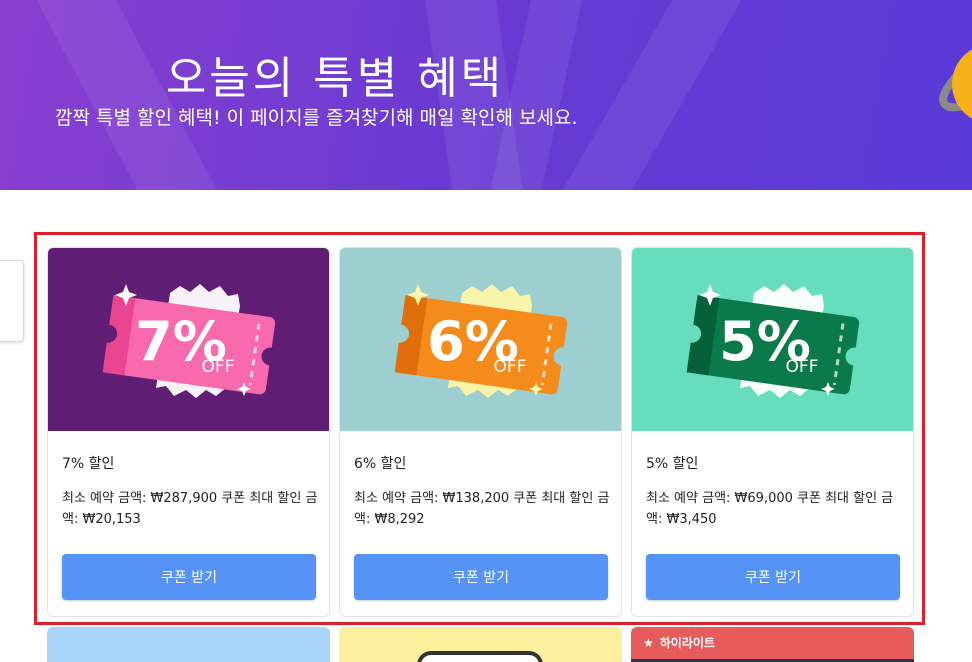 The height and width of the screenshot is (662, 972). I want to click on planet-icon, so click(955, 77).